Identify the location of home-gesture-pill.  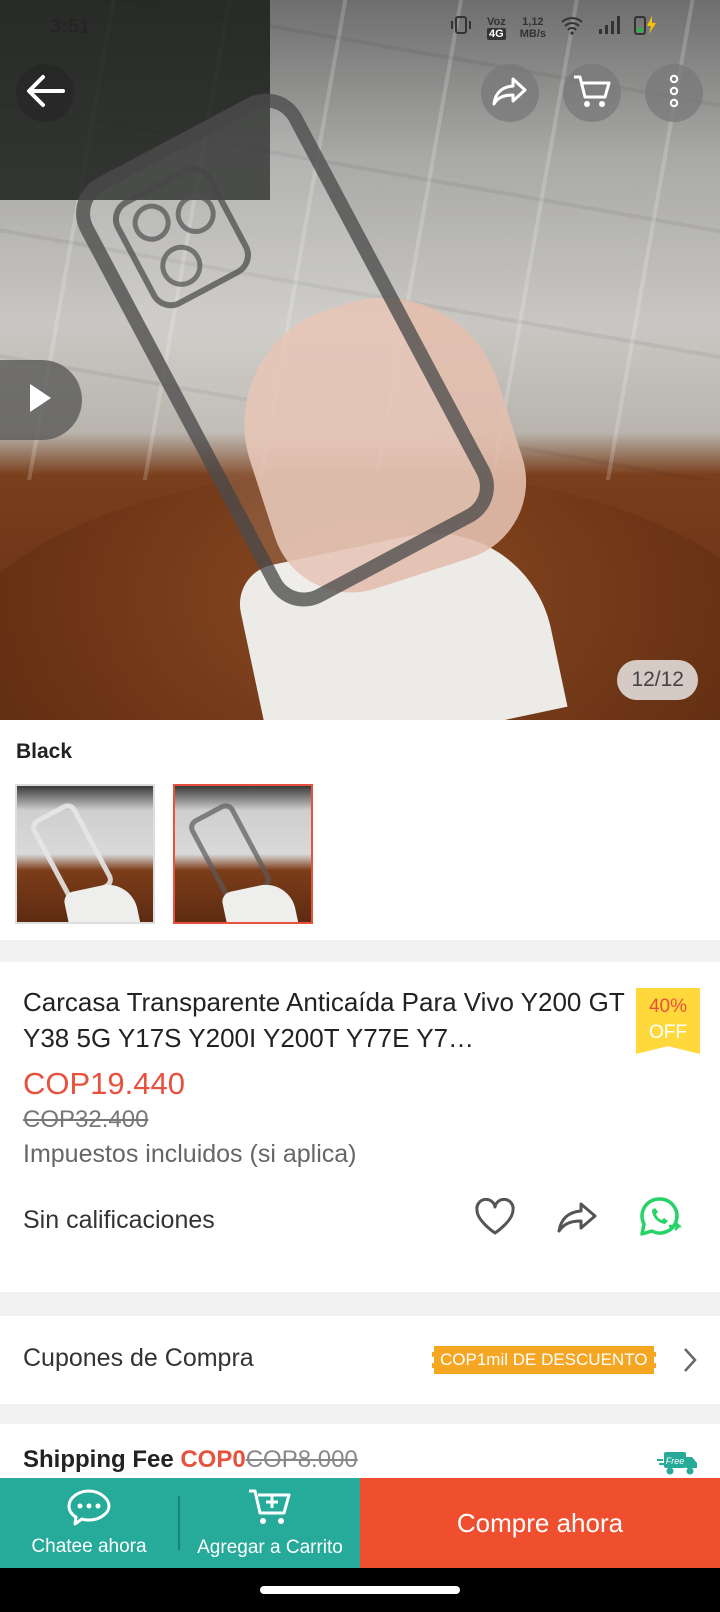
(360, 1590).